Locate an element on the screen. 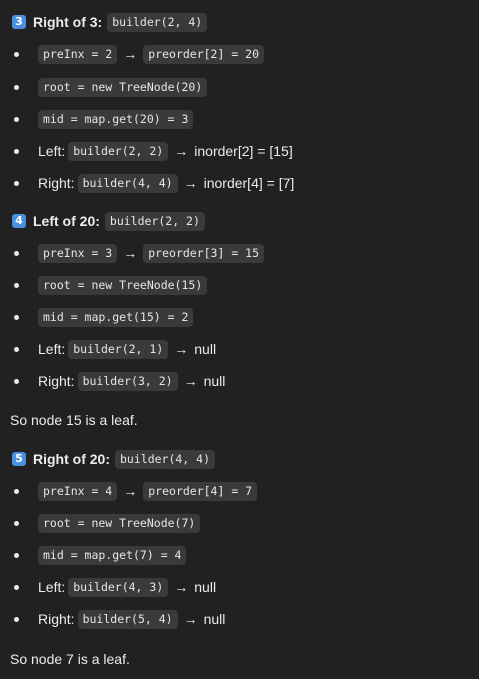  inline-code: mid = map.get(20) = 3 is located at coordinates (116, 119).